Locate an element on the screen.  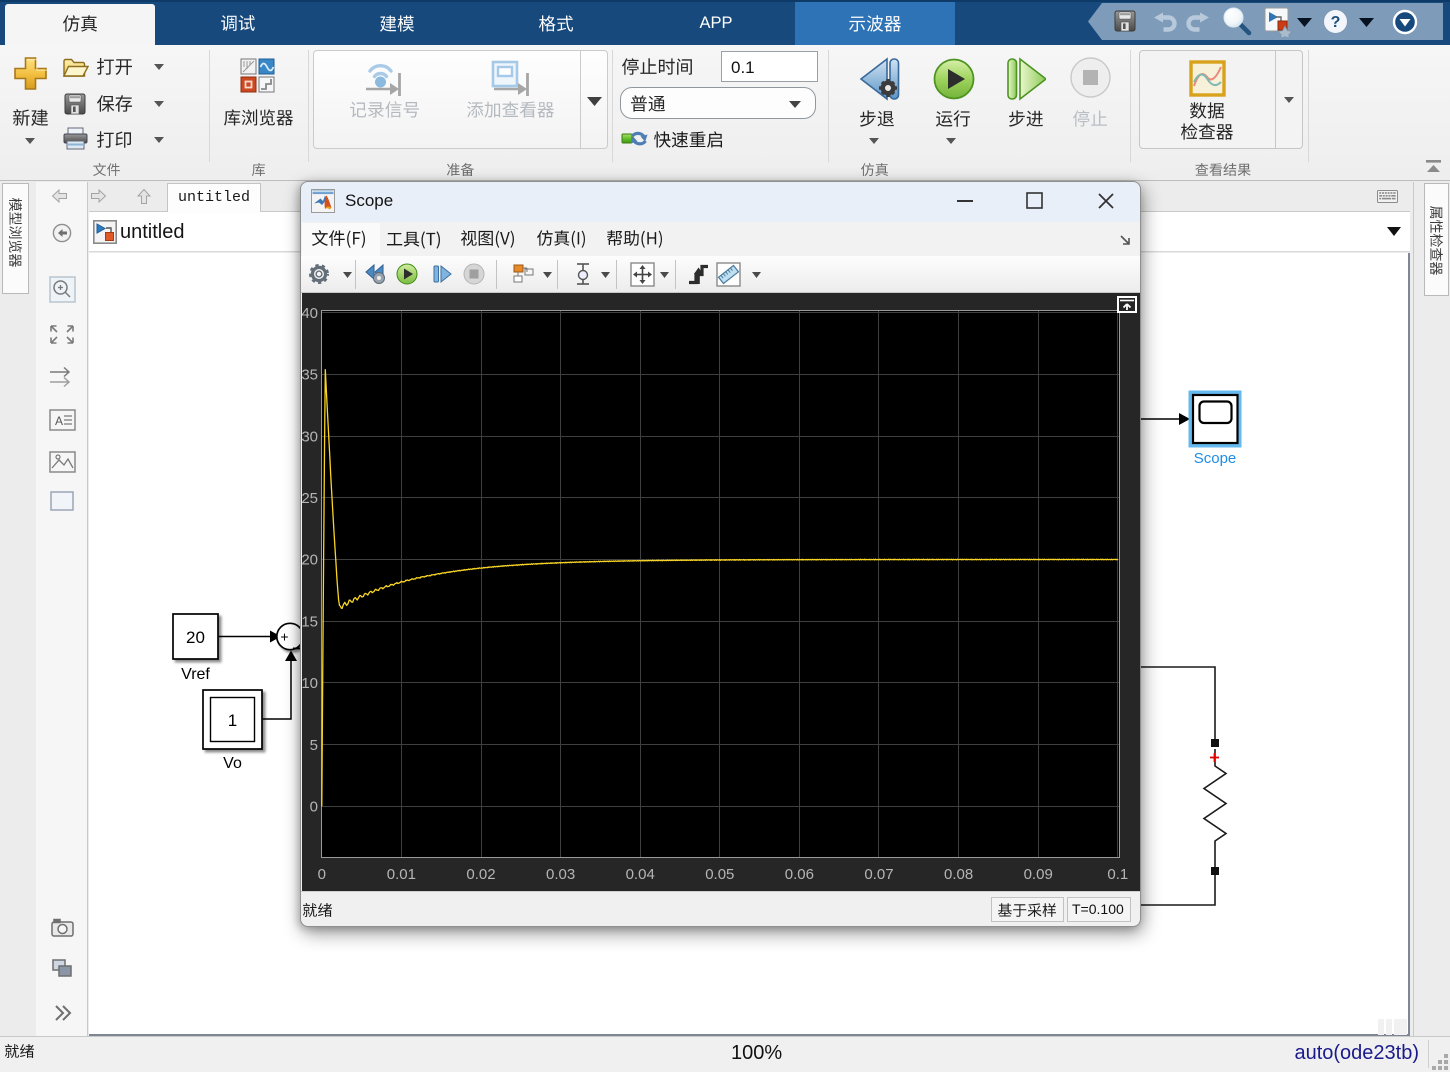
svg-text: 0.02 is located at coordinates (480, 874).